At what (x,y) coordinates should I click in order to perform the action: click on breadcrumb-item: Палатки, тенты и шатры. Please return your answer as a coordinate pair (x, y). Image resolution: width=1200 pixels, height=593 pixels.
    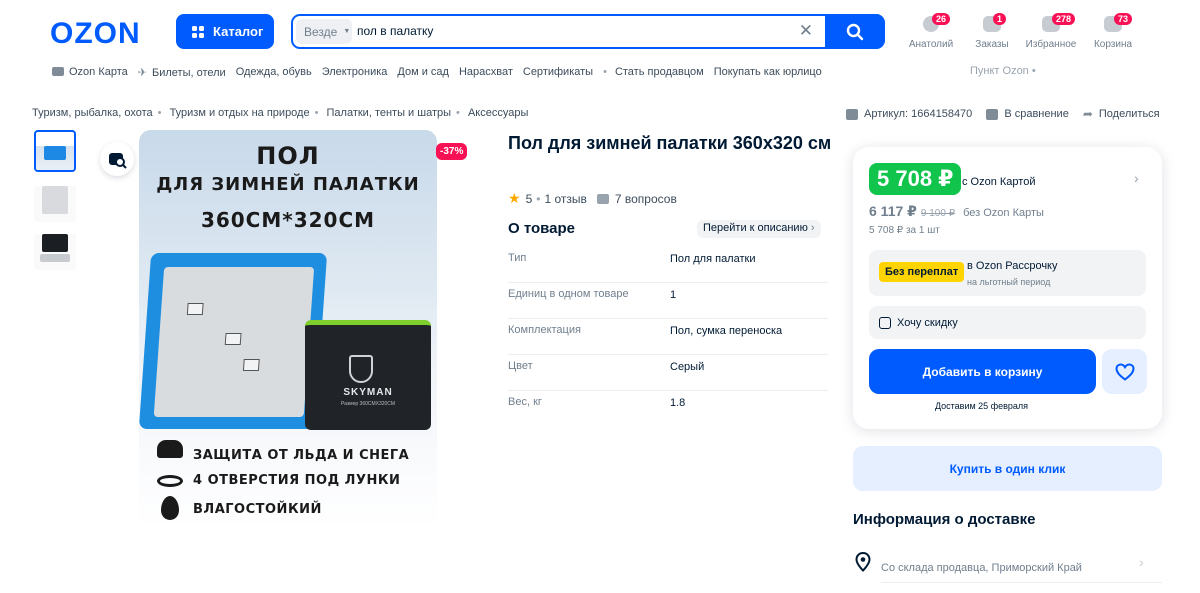
    Looking at the image, I should click on (389, 113).